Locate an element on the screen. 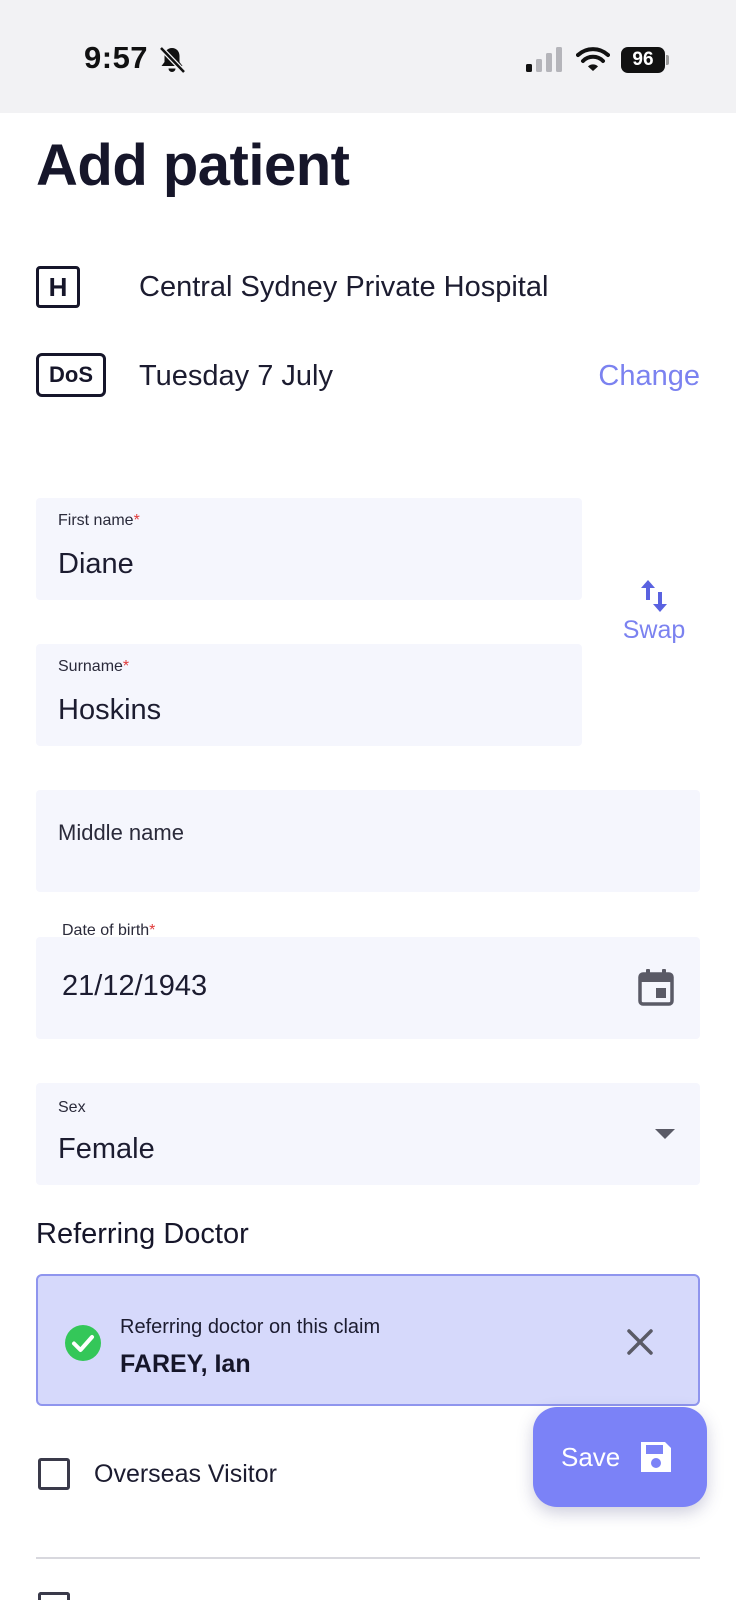 The image size is (736, 1600). status-bar: 9:57 96 is located at coordinates (368, 56).